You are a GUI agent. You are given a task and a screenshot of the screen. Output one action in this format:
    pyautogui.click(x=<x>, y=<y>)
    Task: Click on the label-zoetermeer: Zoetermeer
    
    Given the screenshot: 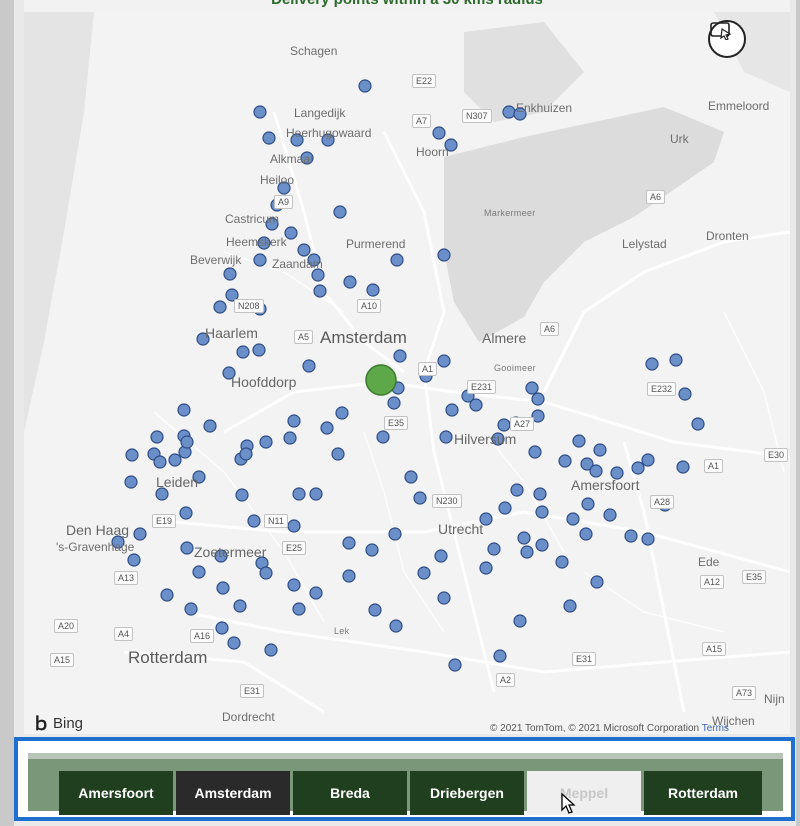 What is the action you would take?
    pyautogui.click(x=230, y=552)
    